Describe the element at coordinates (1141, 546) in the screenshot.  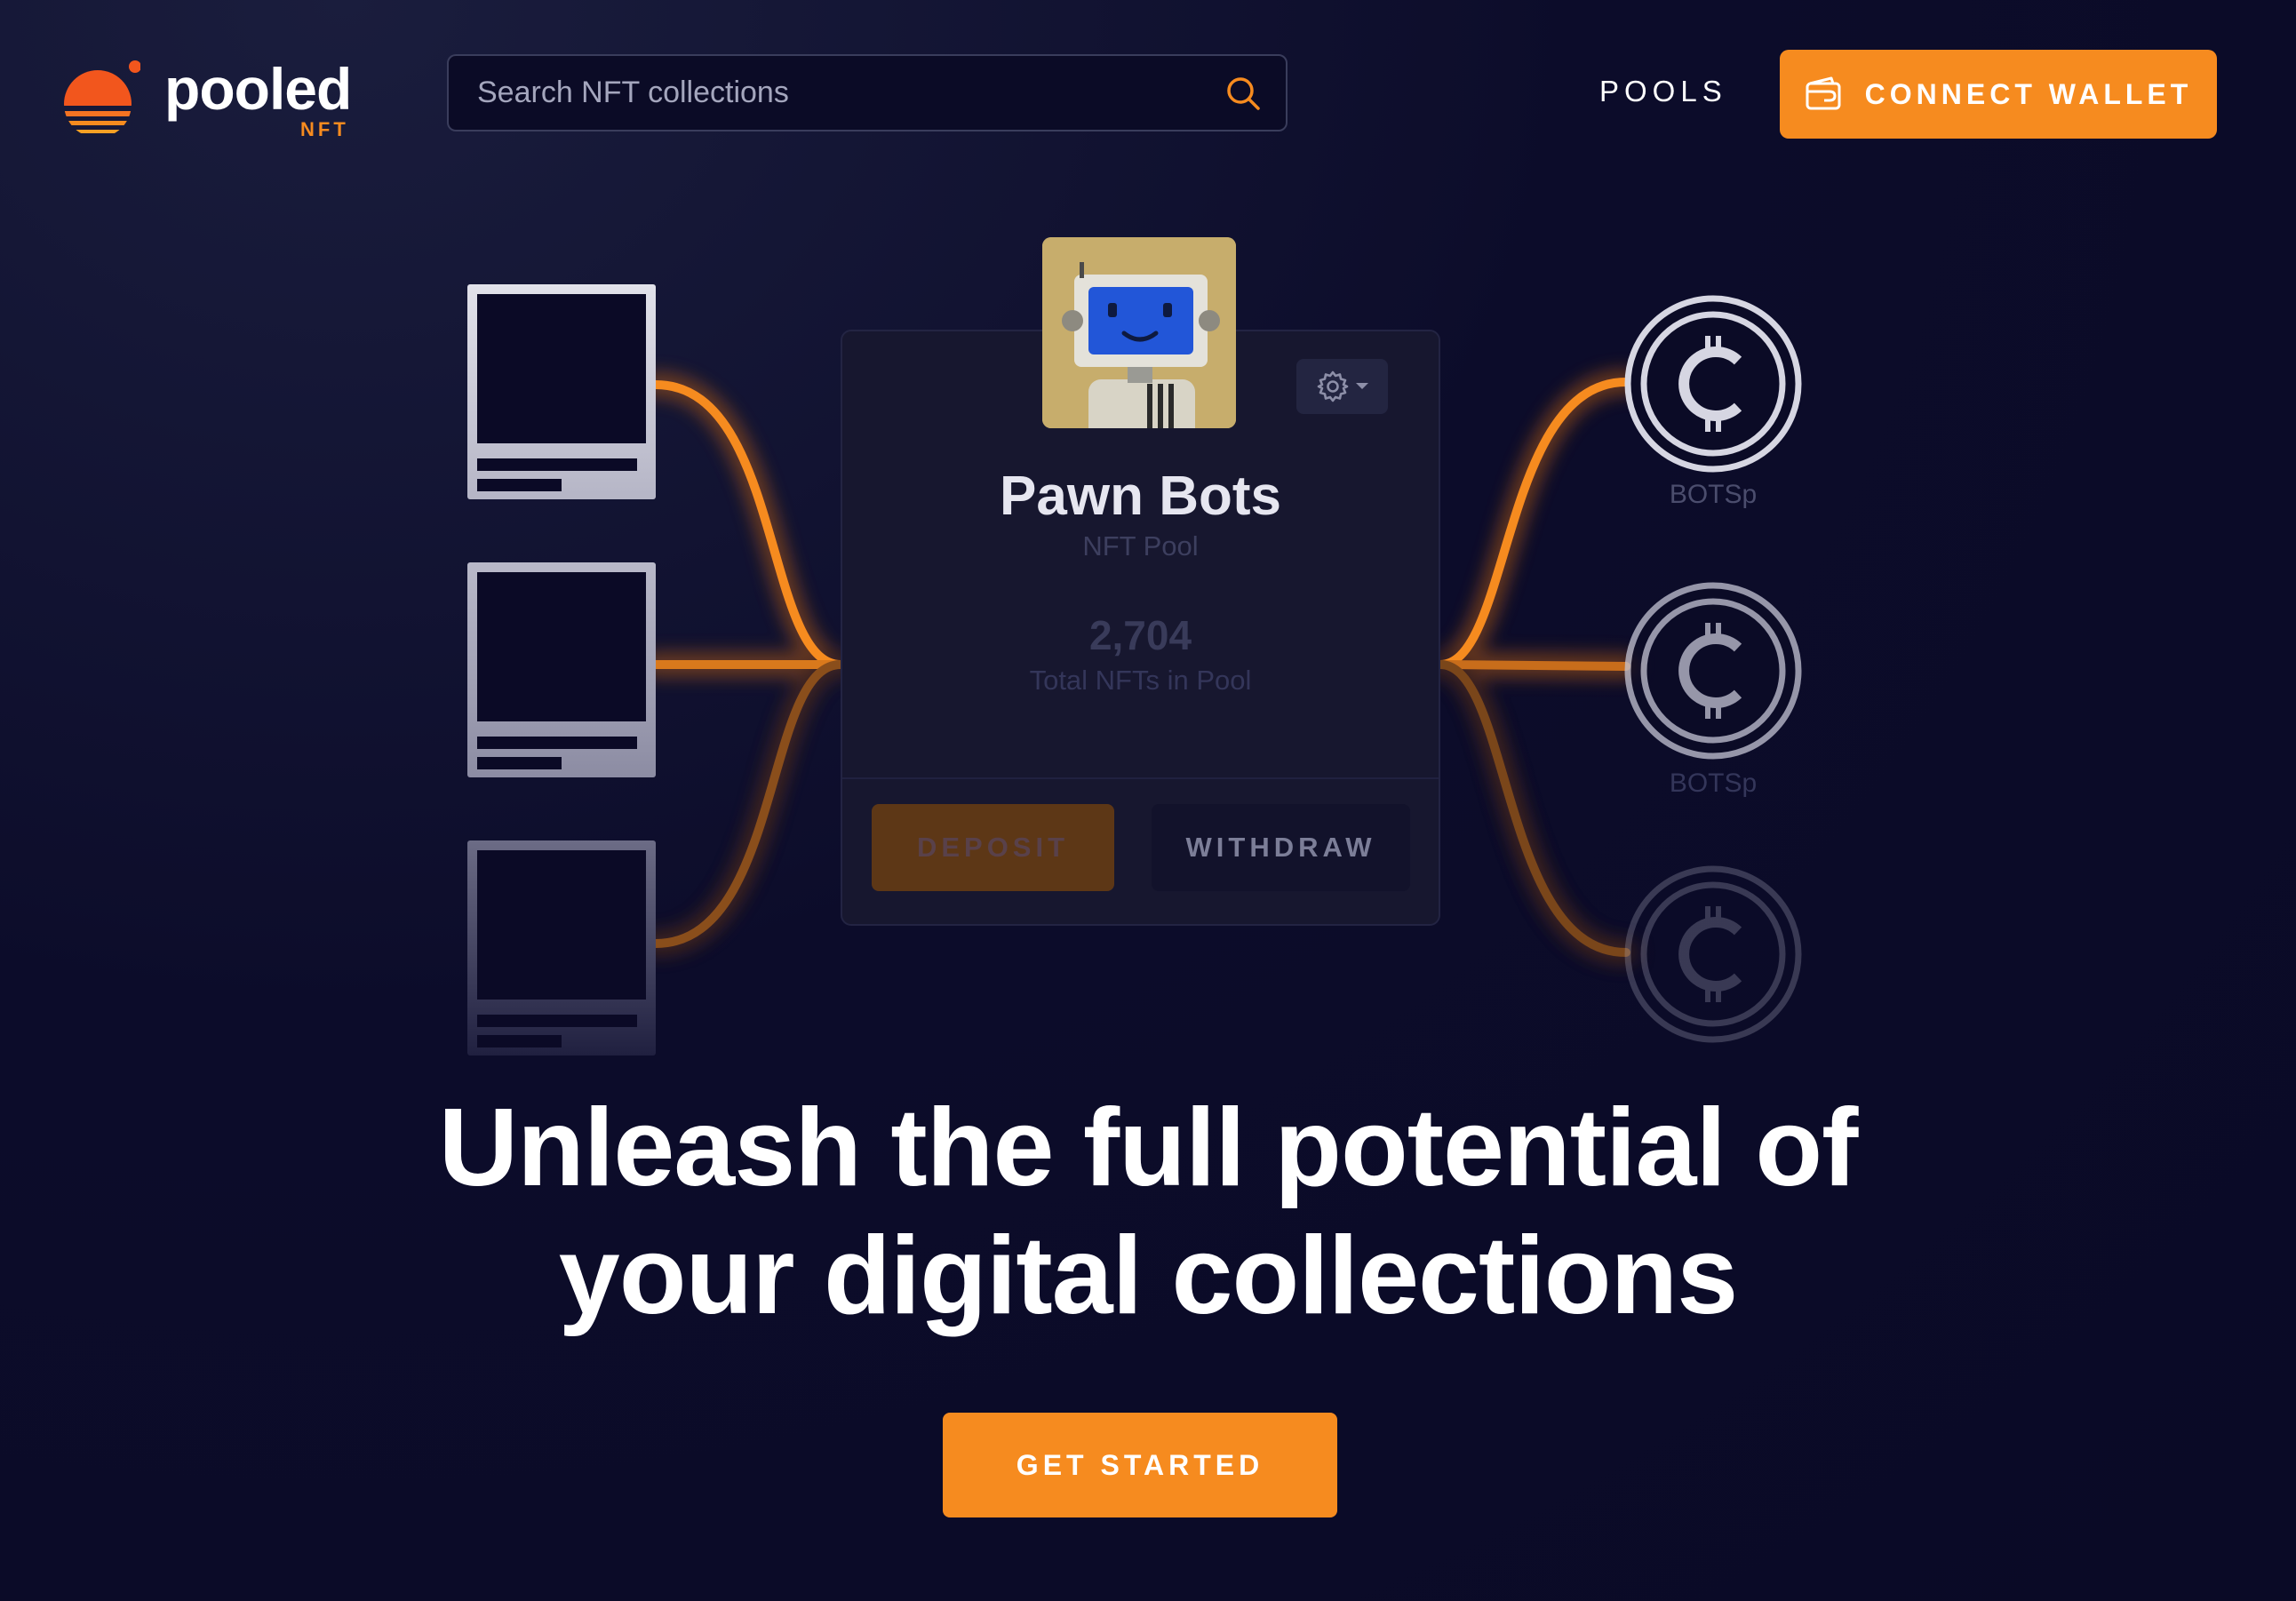
I see `pool-subtitle: NFT Pool` at that location.